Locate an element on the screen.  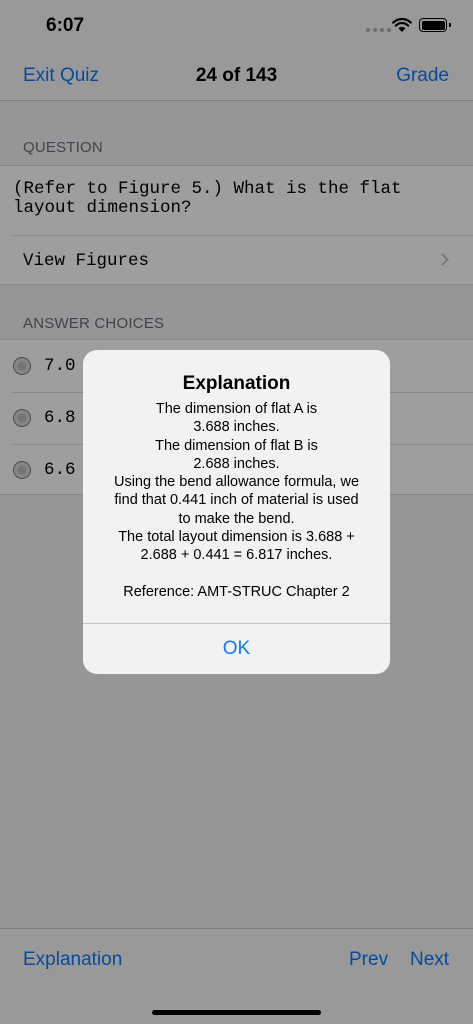
alert-message-line is located at coordinates (236, 574).